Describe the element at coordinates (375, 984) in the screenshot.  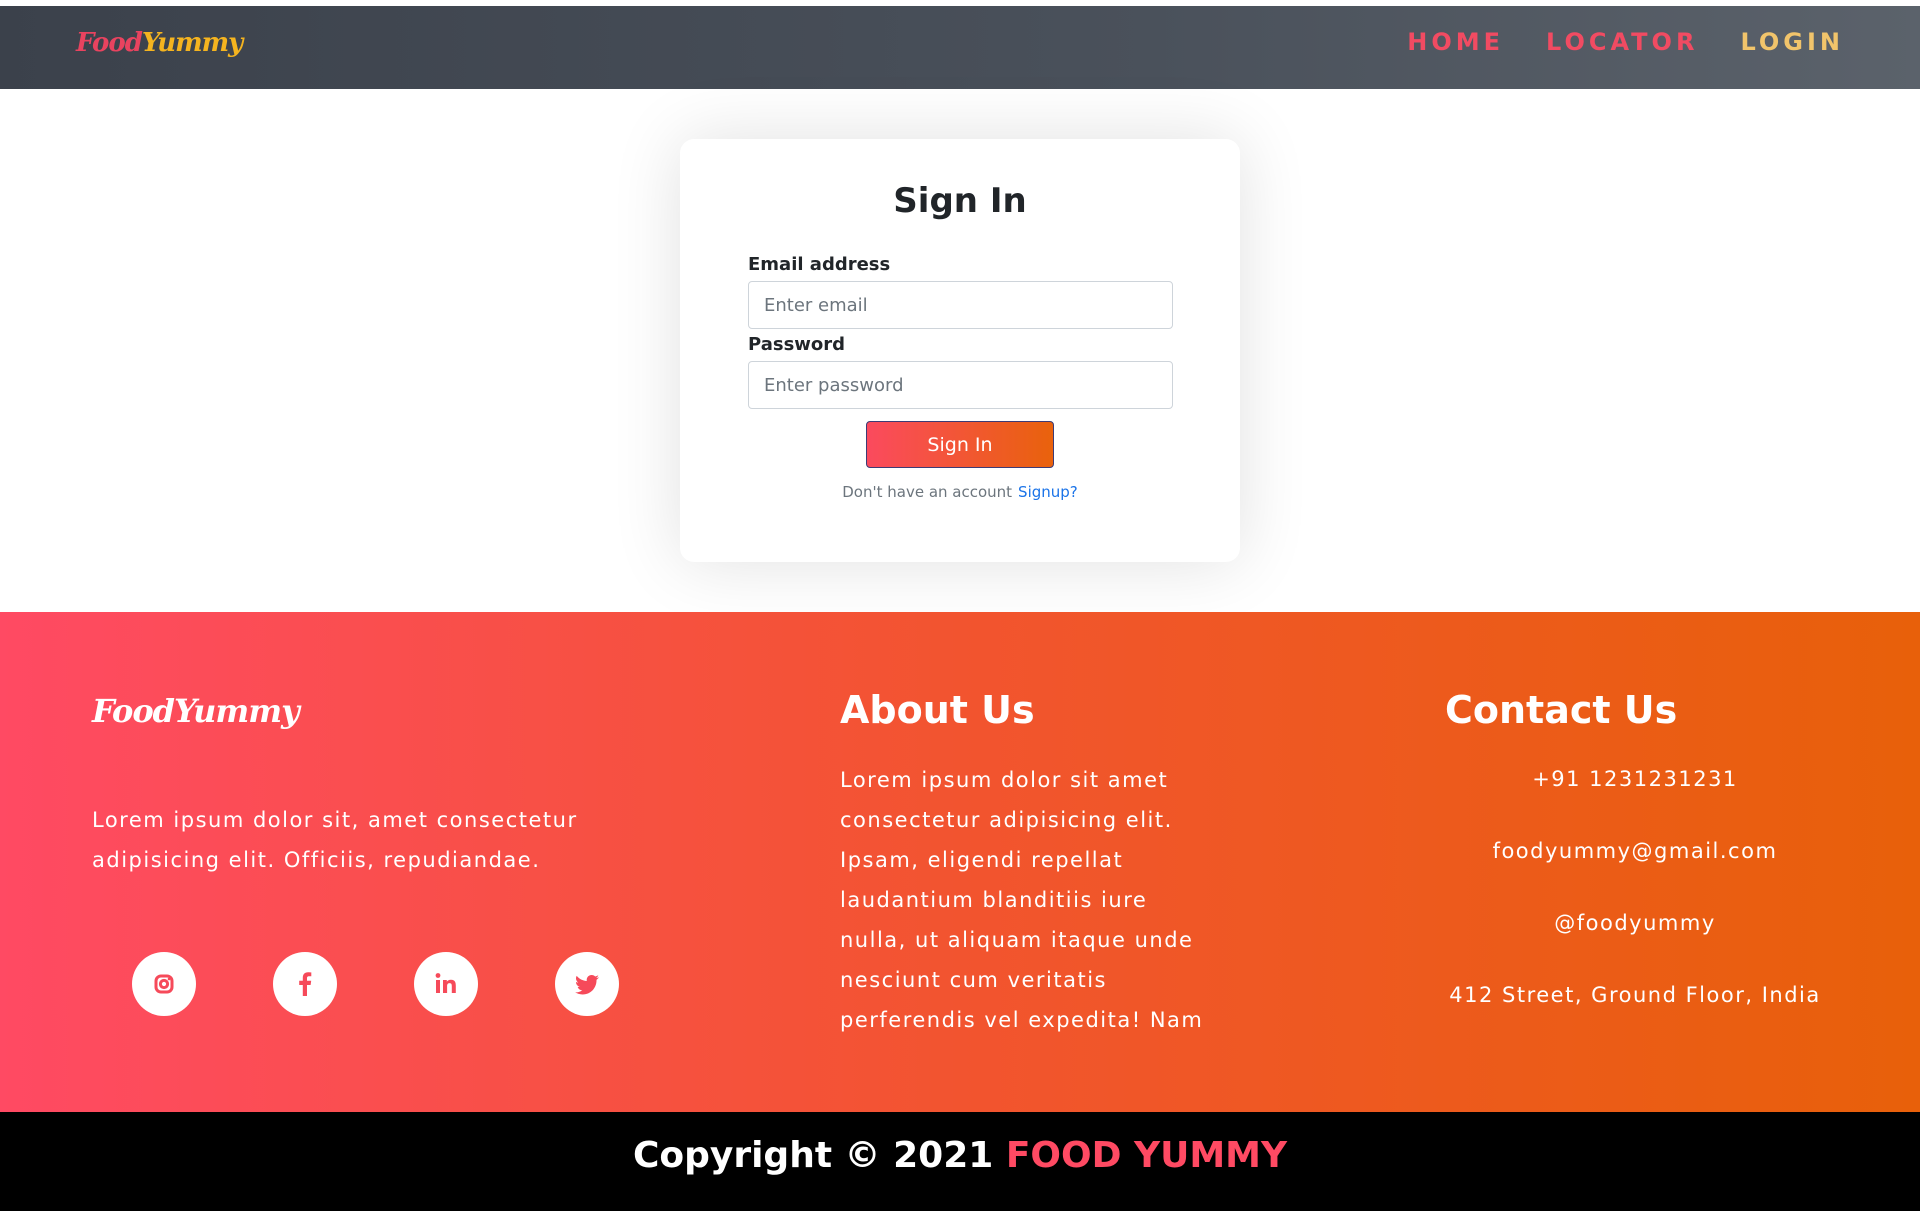
I see `social-links` at that location.